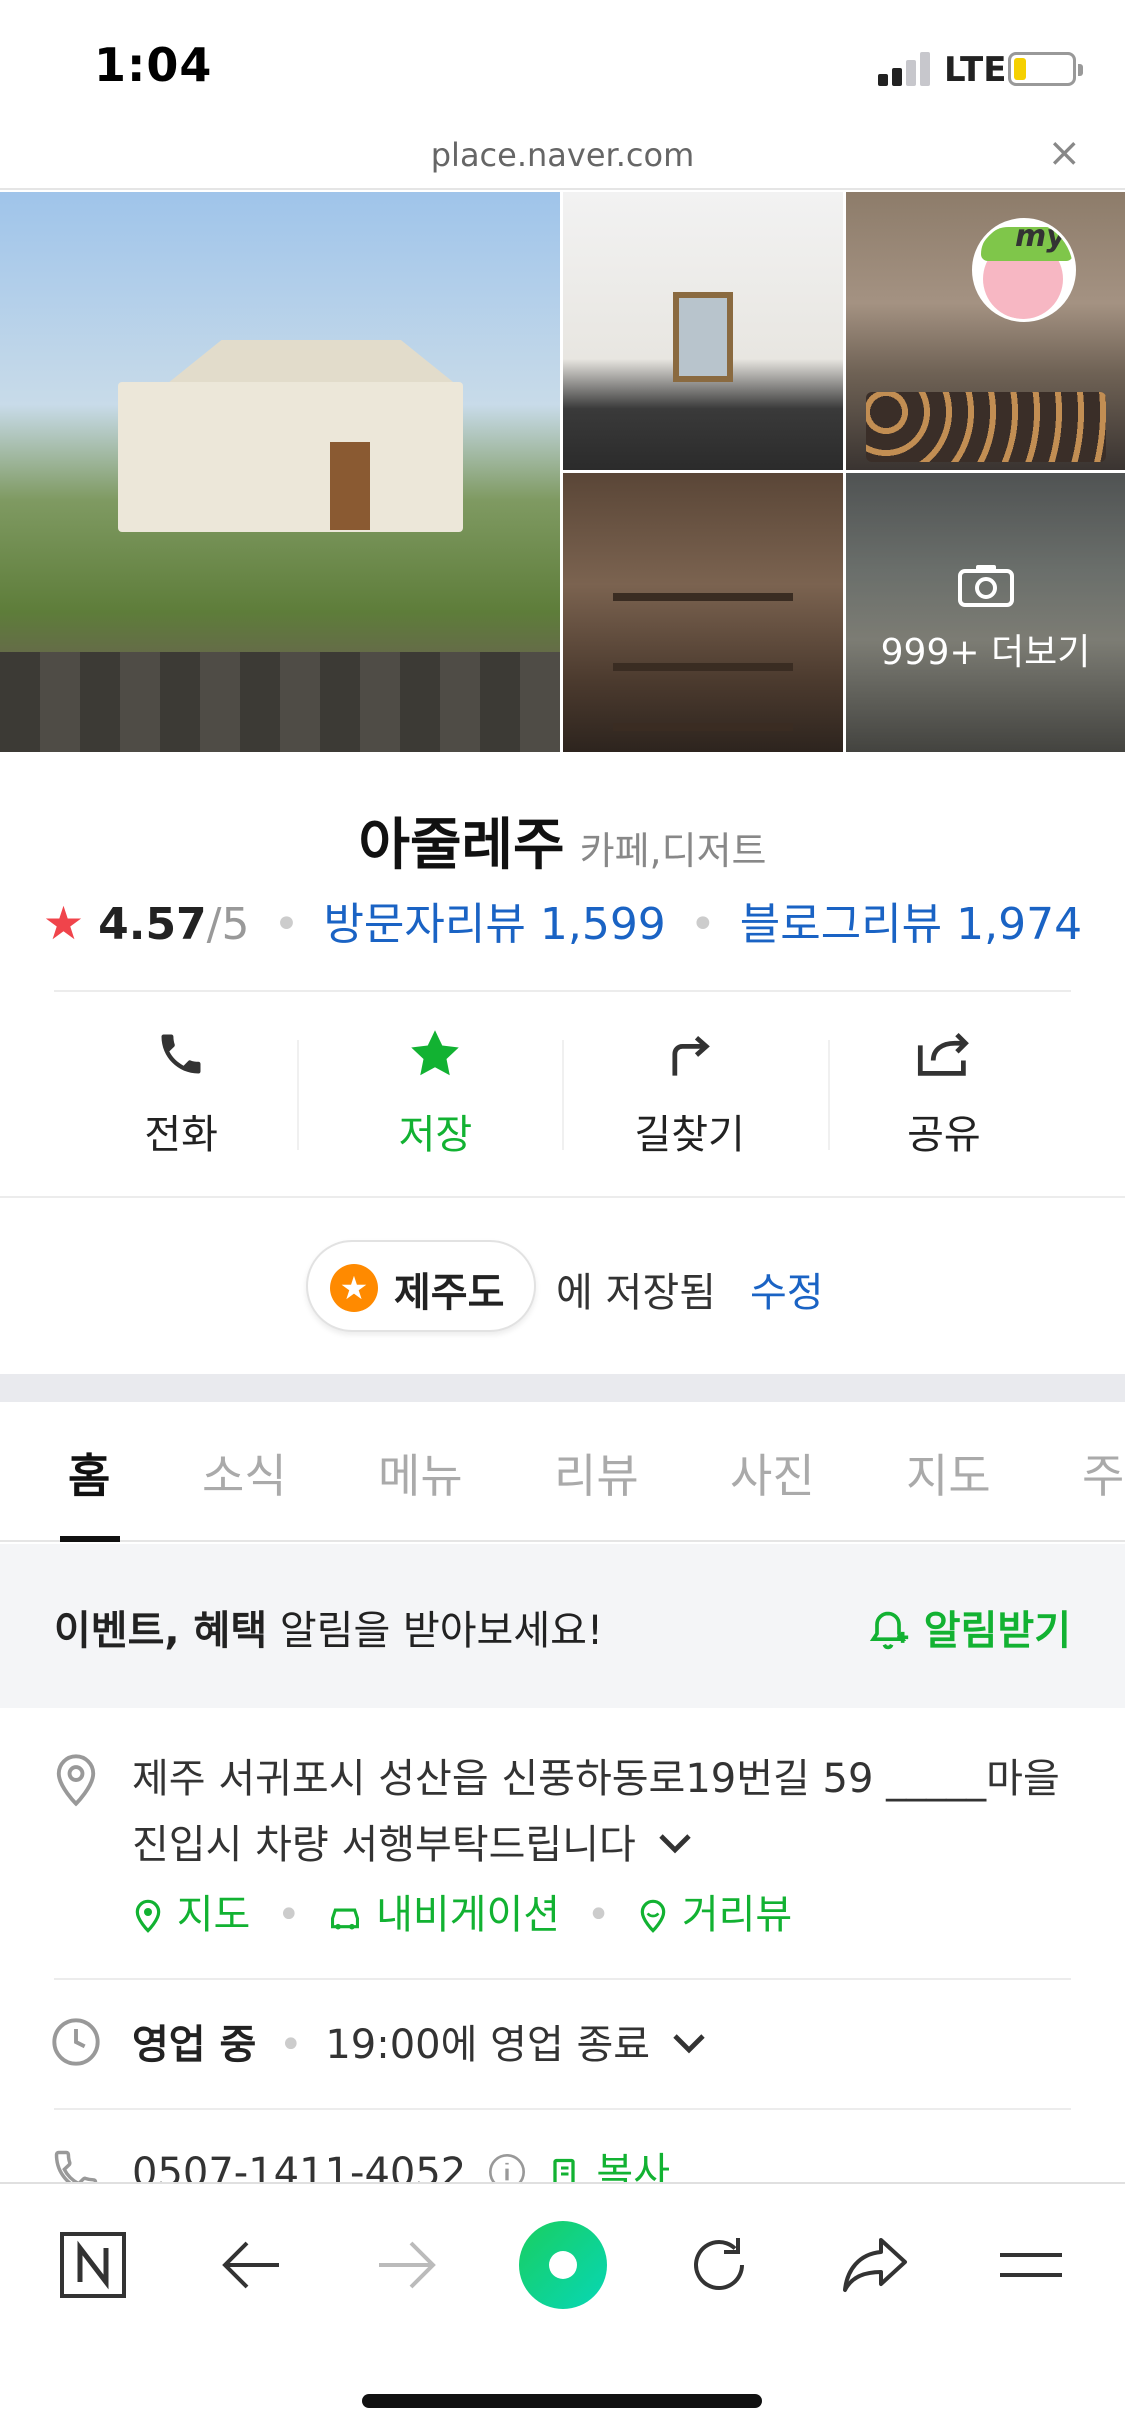 The image size is (1125, 2436). Describe the element at coordinates (997, 1631) in the screenshot. I see `subscribe-label: 알림받기` at that location.